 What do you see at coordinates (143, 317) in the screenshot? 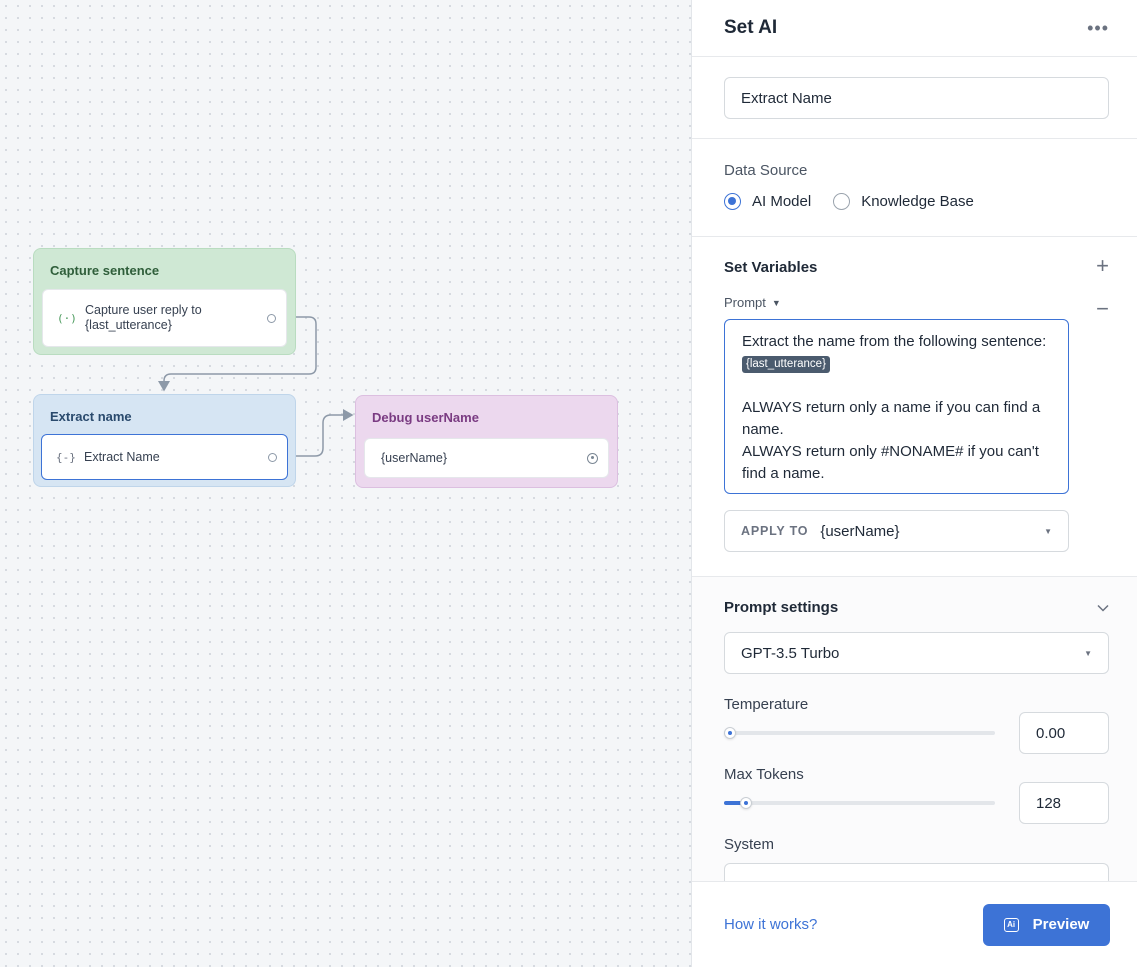
I see `step-text: Capture user reply to {last_utterance}` at bounding box center [143, 317].